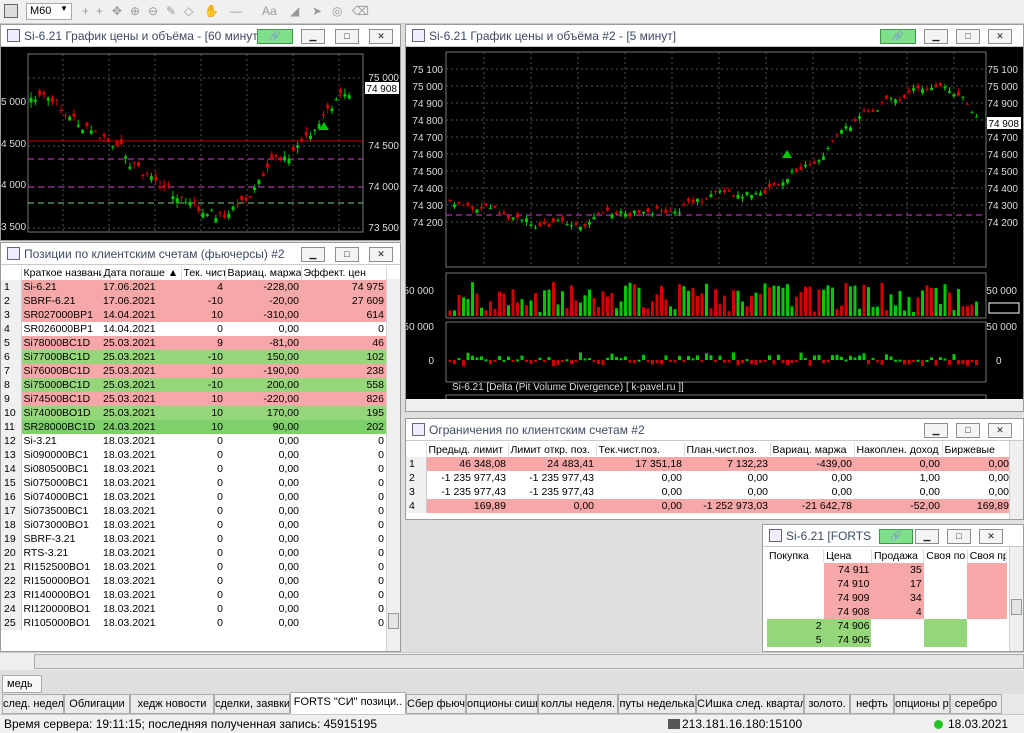 This screenshot has width=1024, height=733. I want to click on column-header: Тек. чист, so click(203, 273).